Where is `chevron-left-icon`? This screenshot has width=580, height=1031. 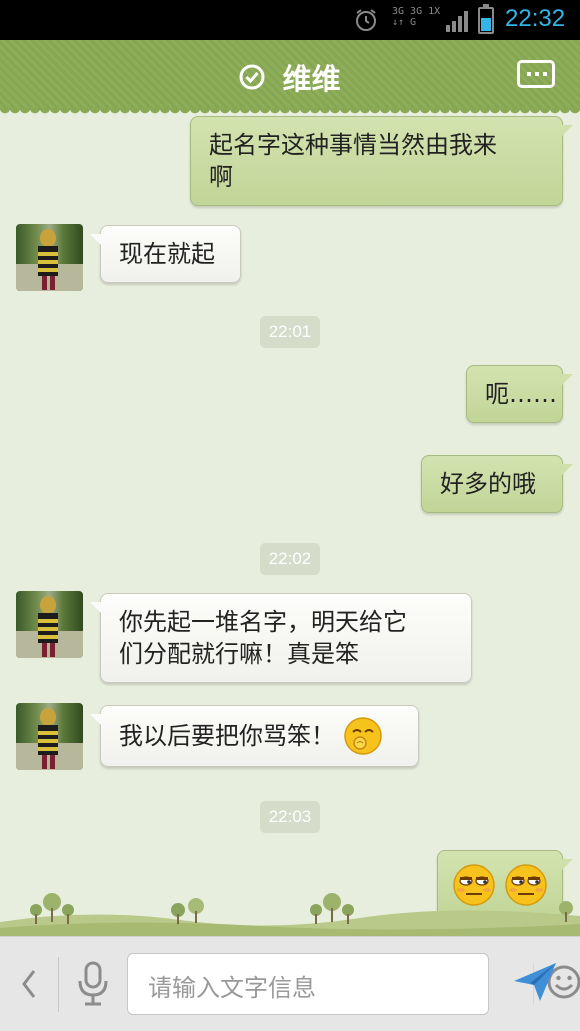
chevron-left-icon is located at coordinates (29, 984).